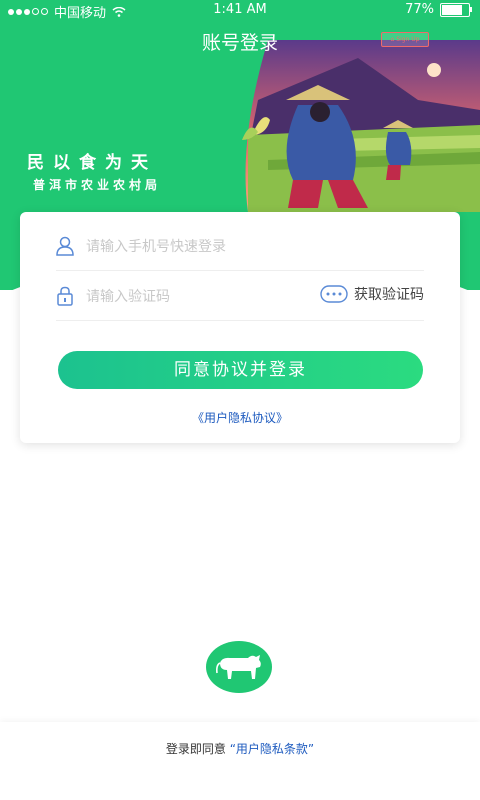 This screenshot has width=480, height=800. I want to click on code-row: 获取验证码, so click(240, 296).